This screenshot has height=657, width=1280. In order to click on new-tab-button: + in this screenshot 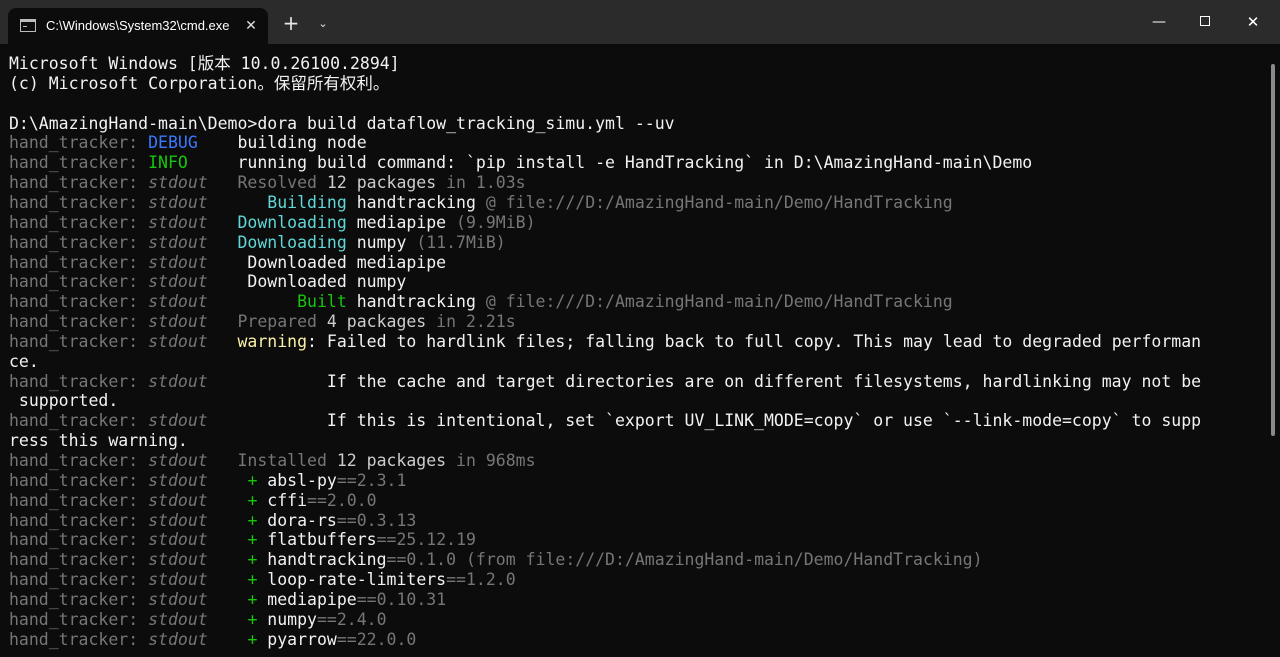, I will do `click(291, 24)`.